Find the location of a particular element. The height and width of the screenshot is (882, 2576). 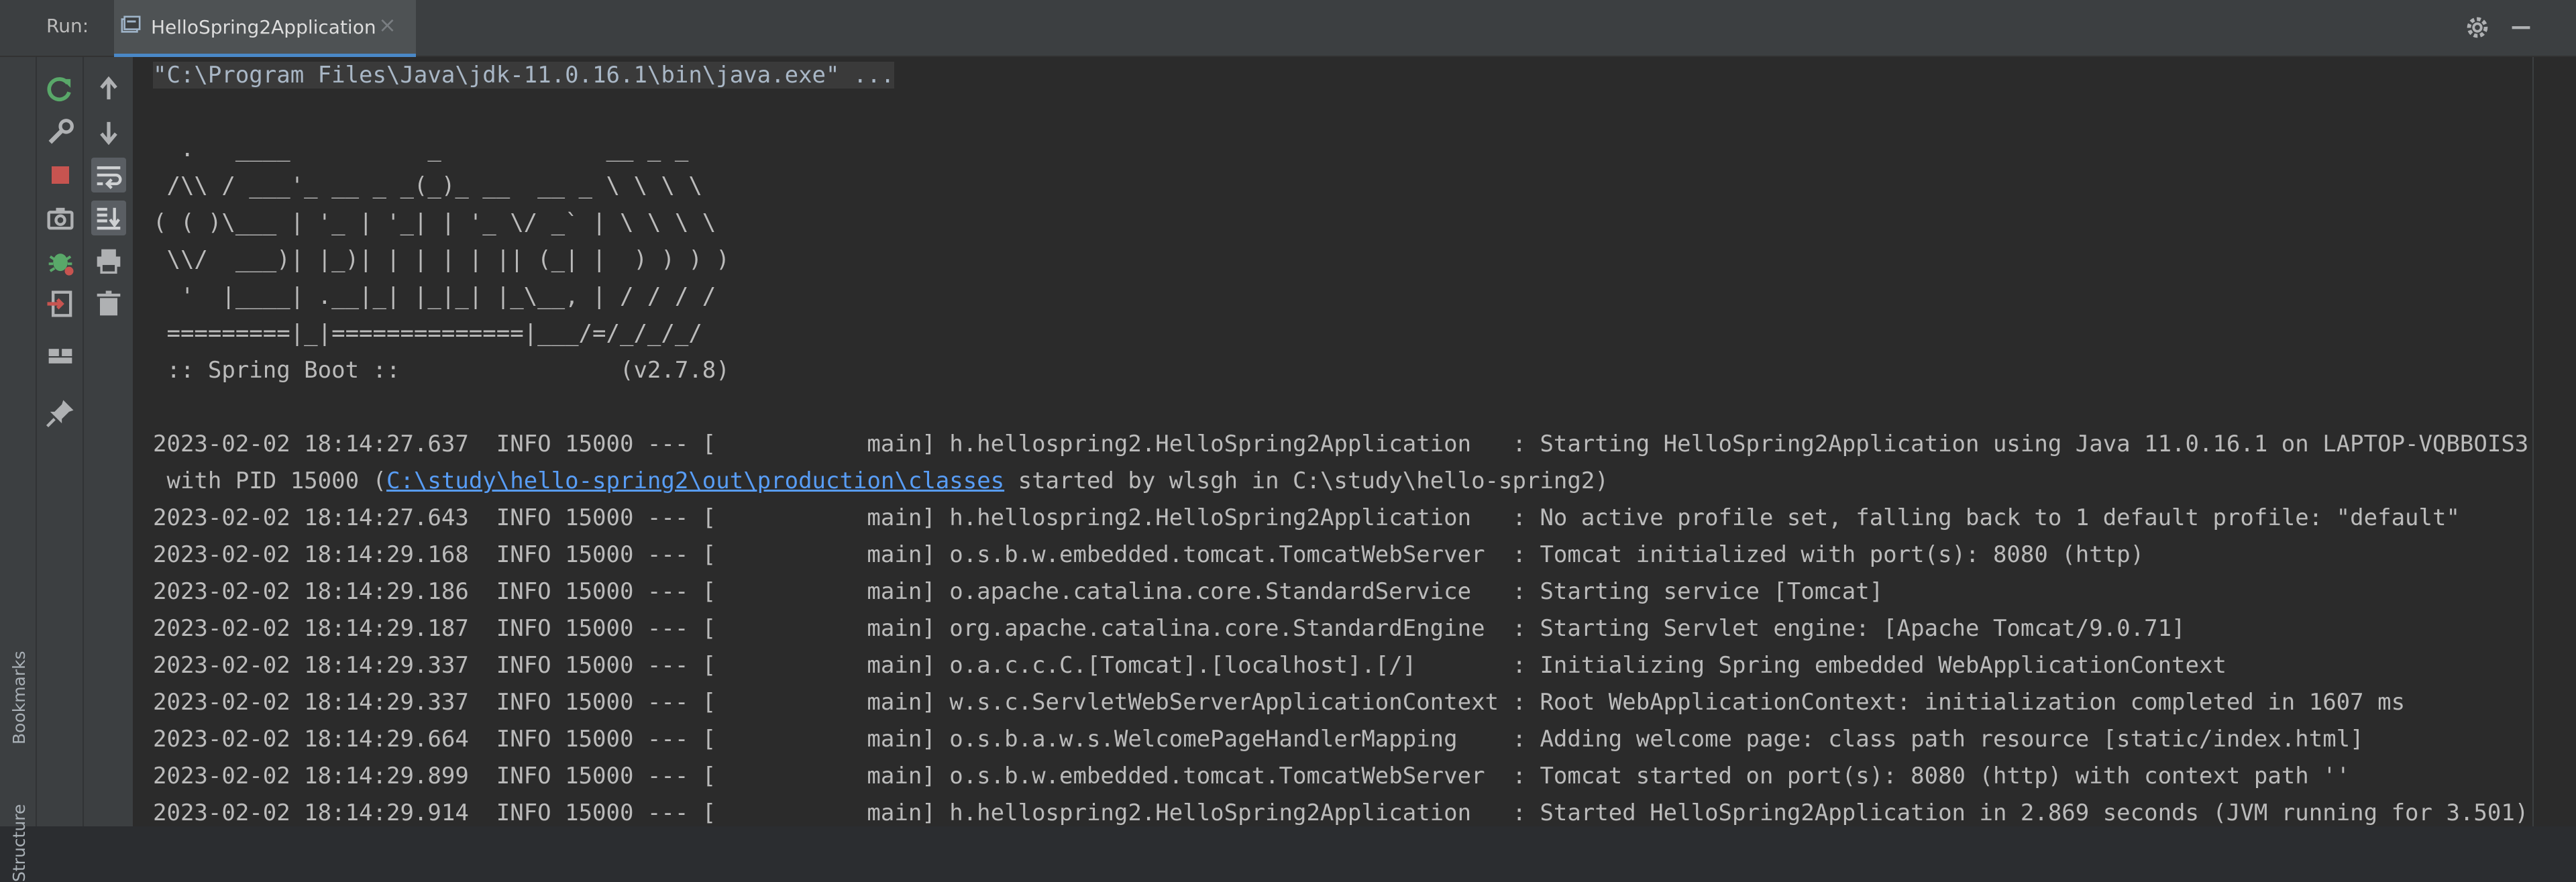

run-actions-toolbar is located at coordinates (60, 442).